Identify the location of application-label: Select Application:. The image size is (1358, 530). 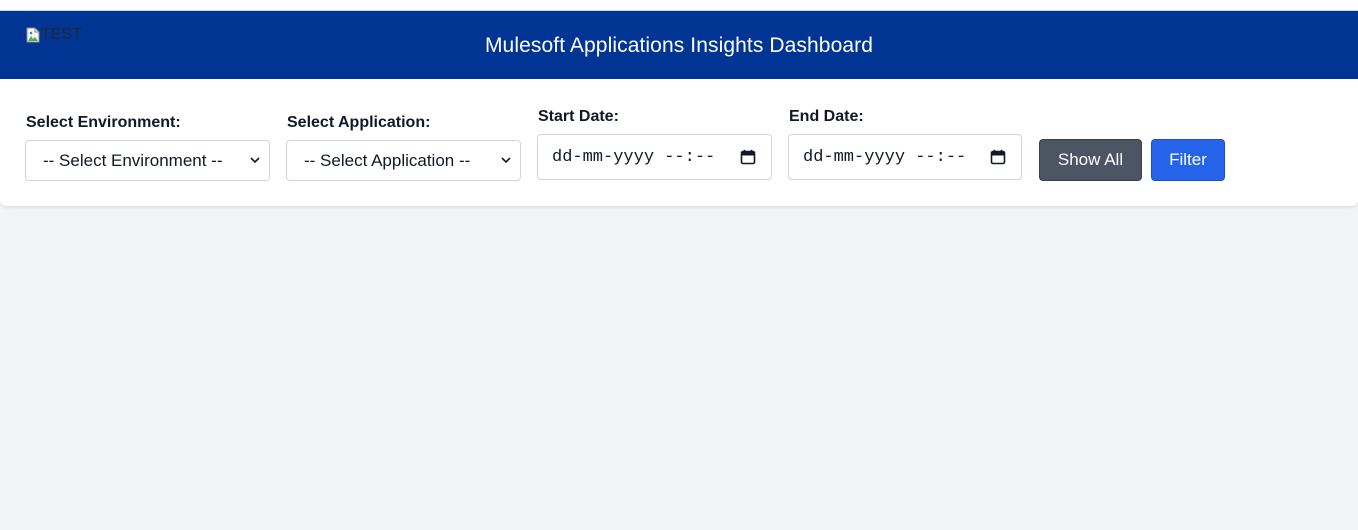
(359, 122).